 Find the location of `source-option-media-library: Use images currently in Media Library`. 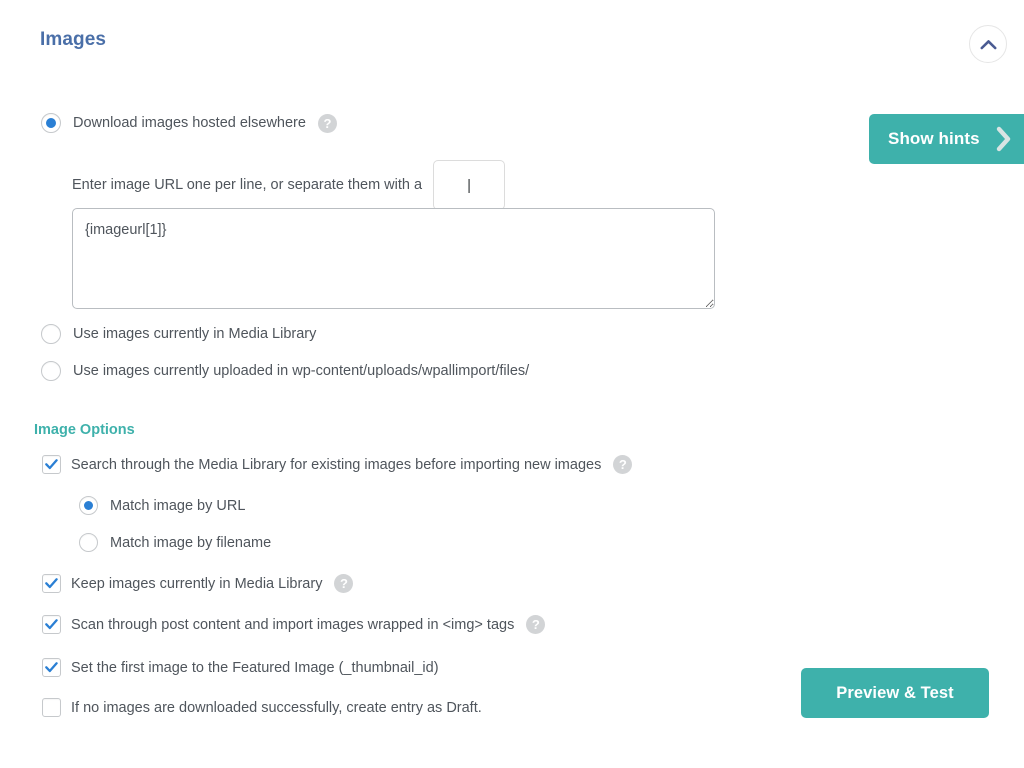

source-option-media-library: Use images currently in Media Library is located at coordinates (178, 334).